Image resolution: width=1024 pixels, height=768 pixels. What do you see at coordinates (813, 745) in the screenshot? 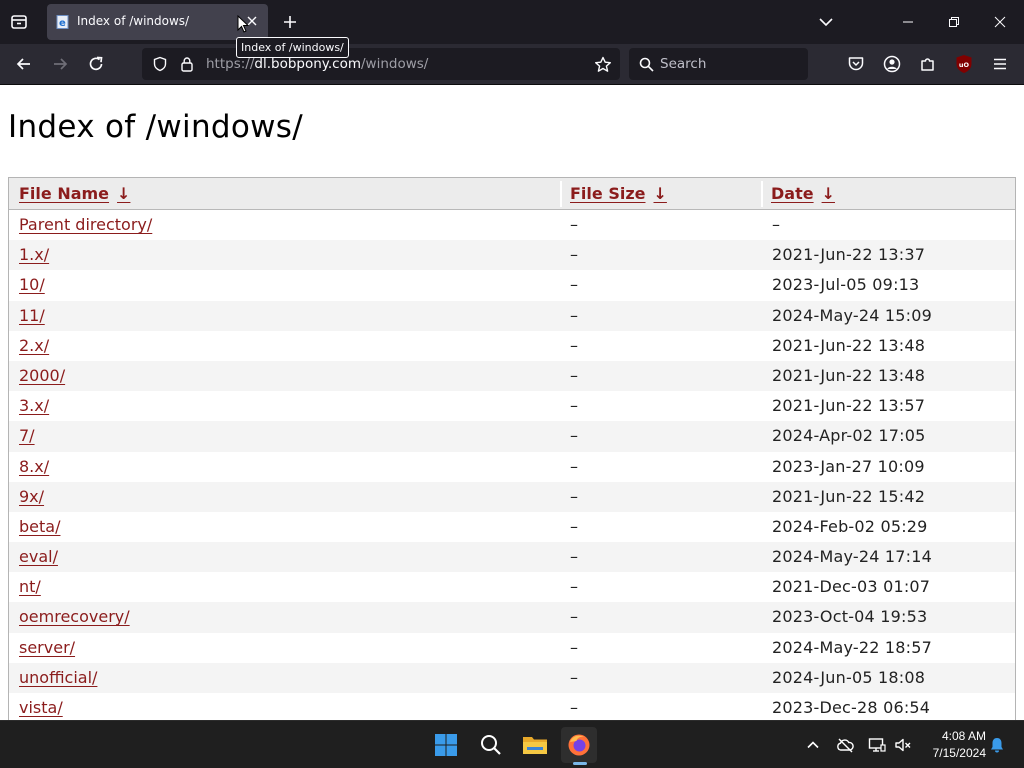
I see `chevron-up-icon` at bounding box center [813, 745].